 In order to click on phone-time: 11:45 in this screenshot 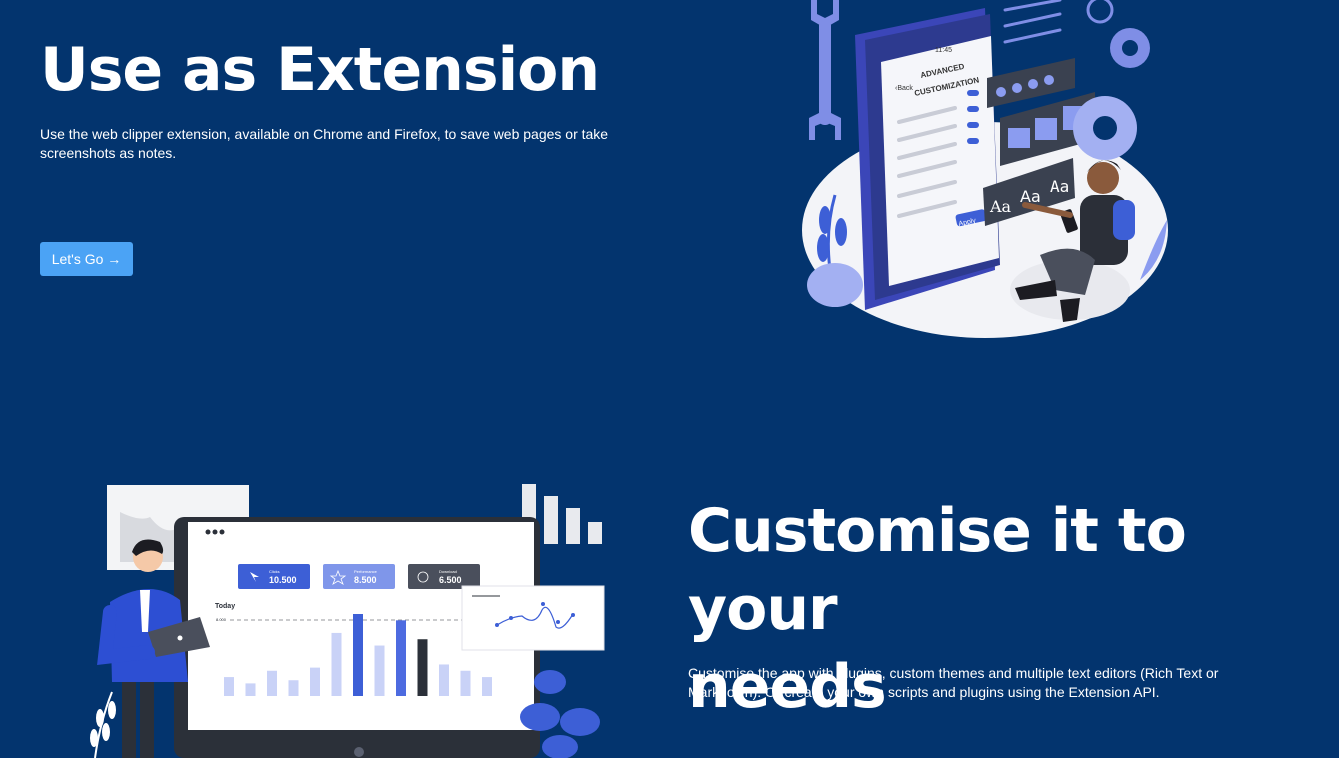, I will do `click(943, 50)`.